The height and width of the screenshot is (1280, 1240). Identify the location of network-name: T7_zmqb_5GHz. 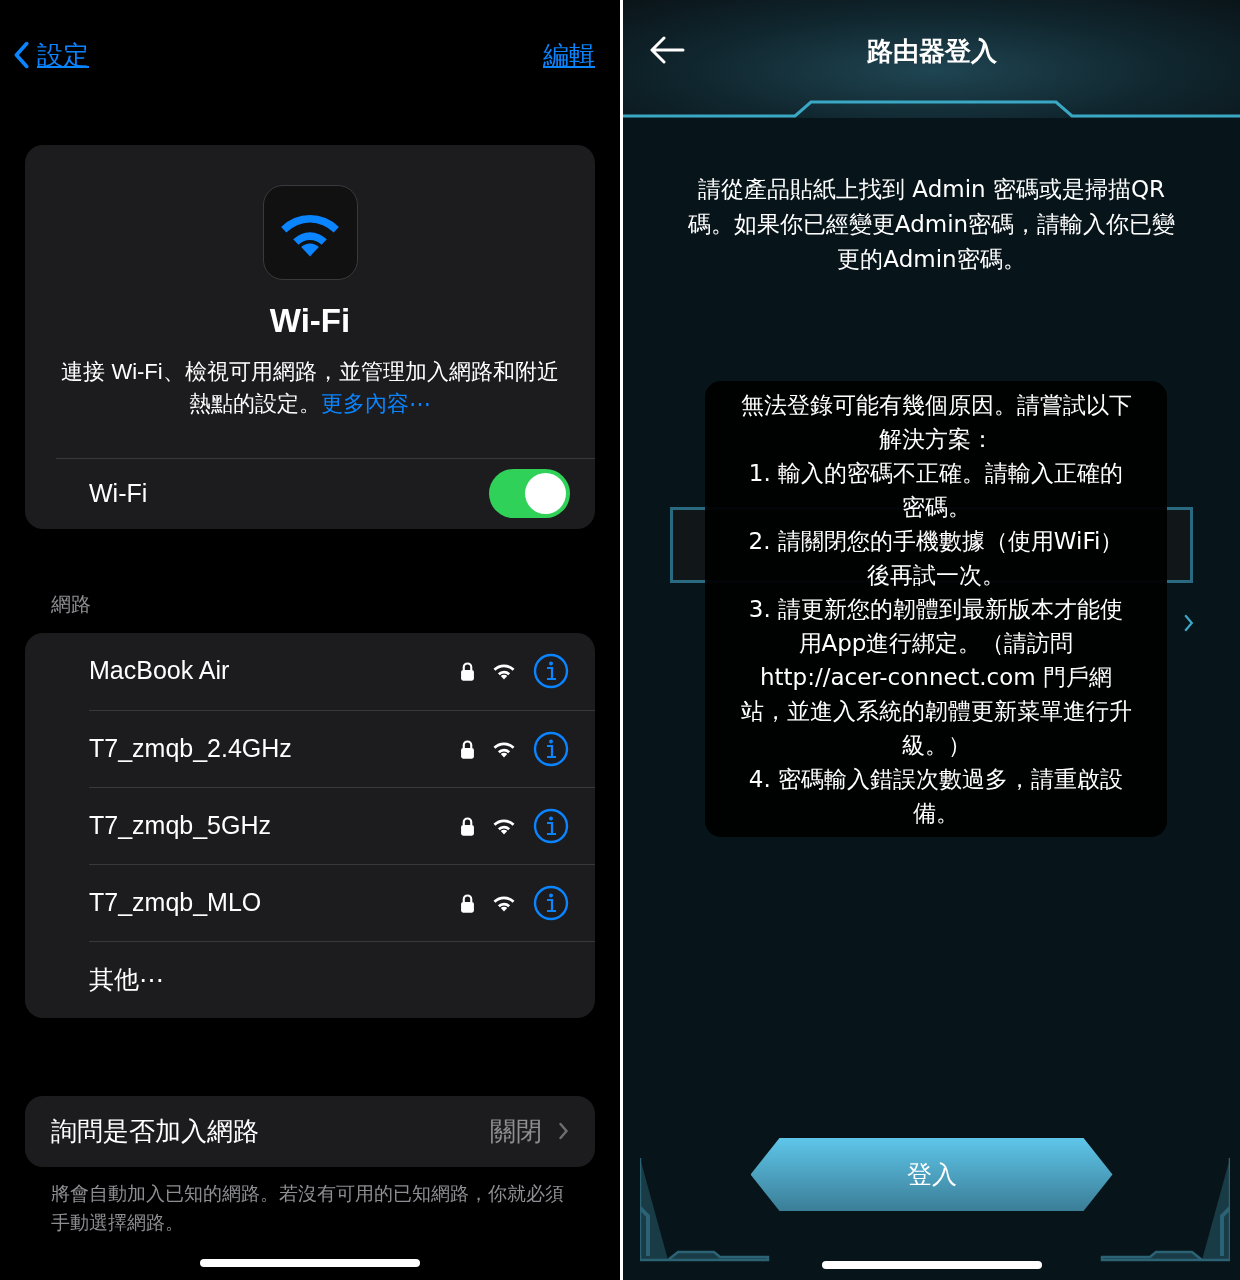
(274, 825).